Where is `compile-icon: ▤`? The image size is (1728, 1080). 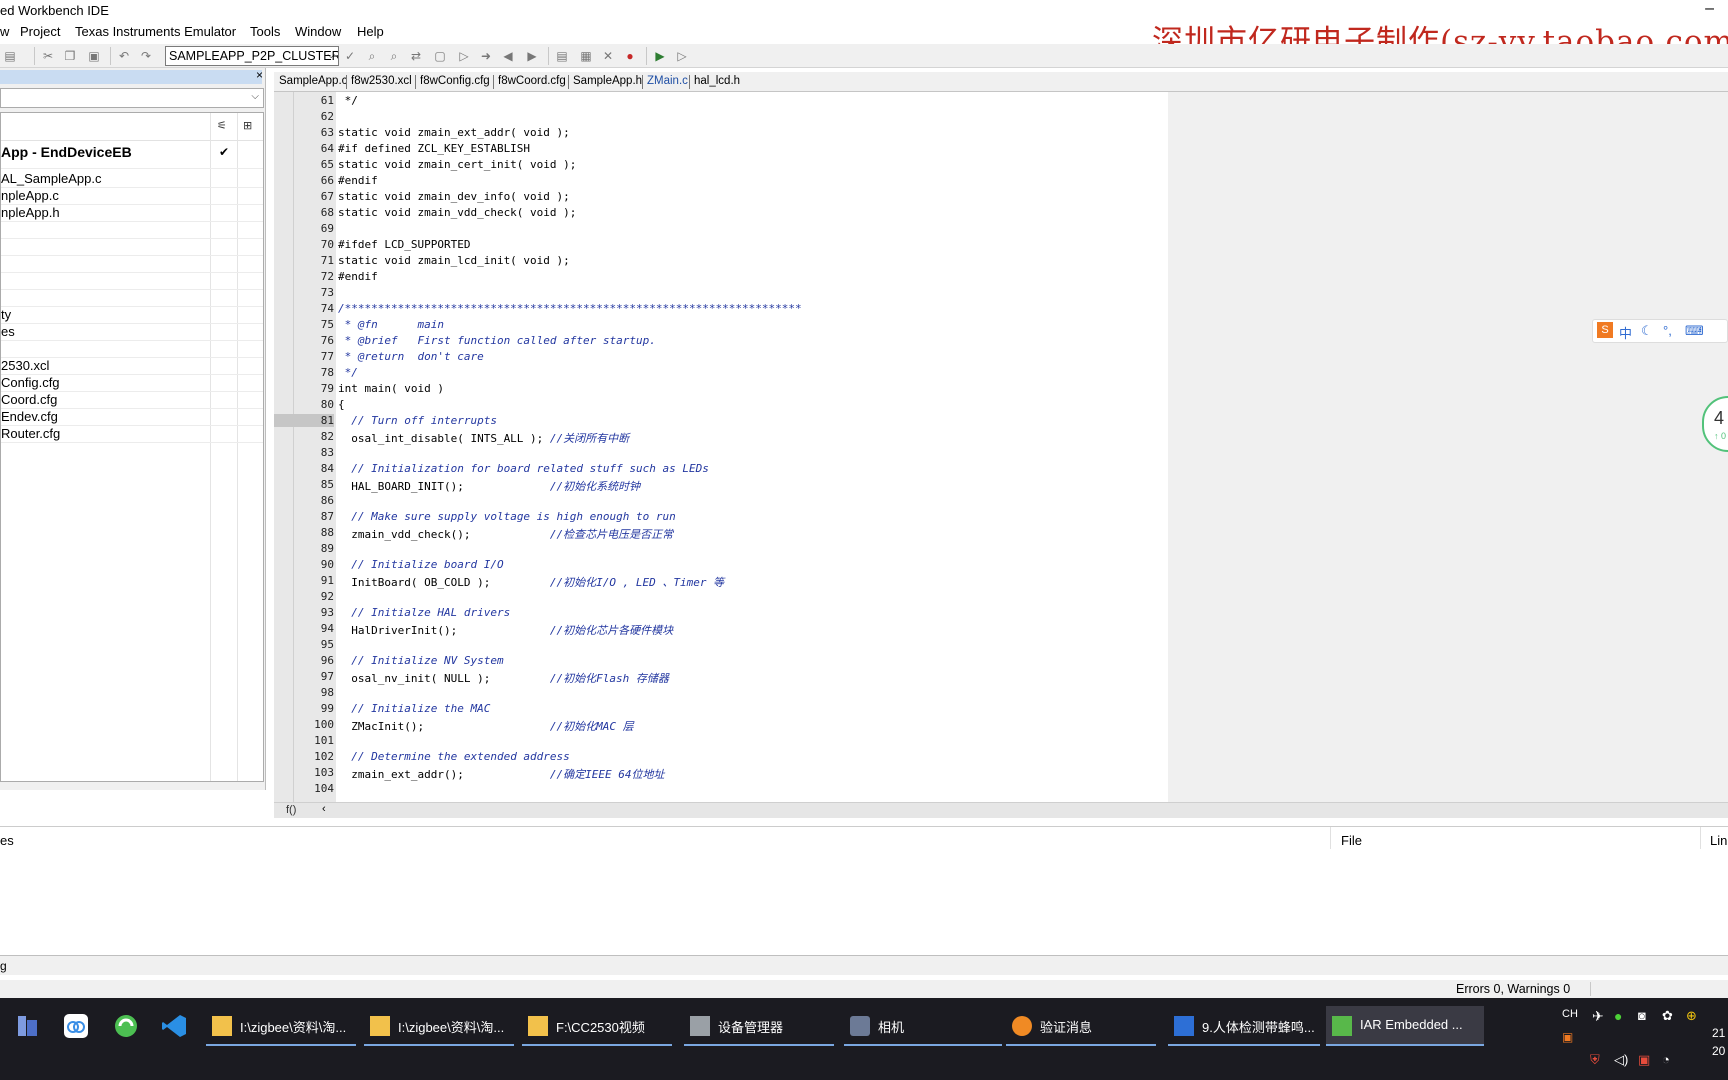 compile-icon: ▤ is located at coordinates (562, 56).